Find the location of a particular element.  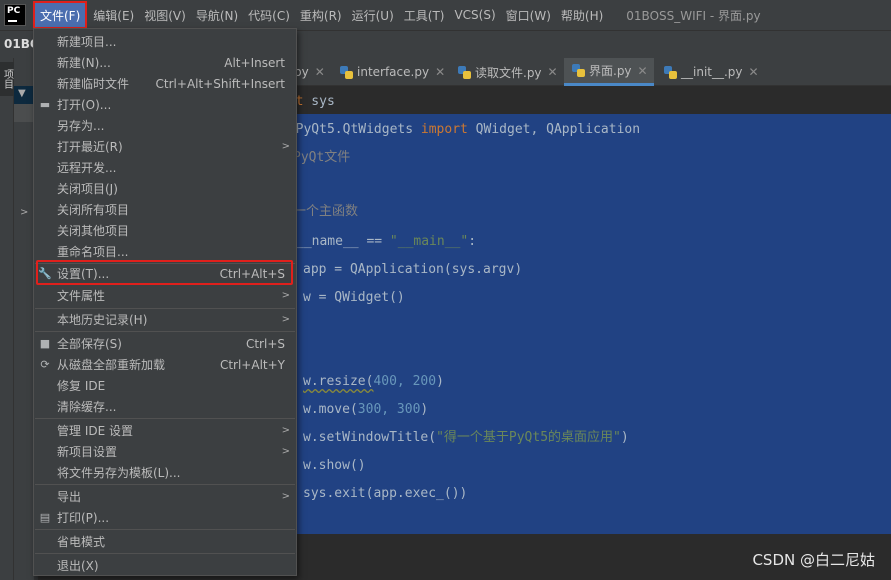

menu-run: 运行(U) is located at coordinates (373, 15).